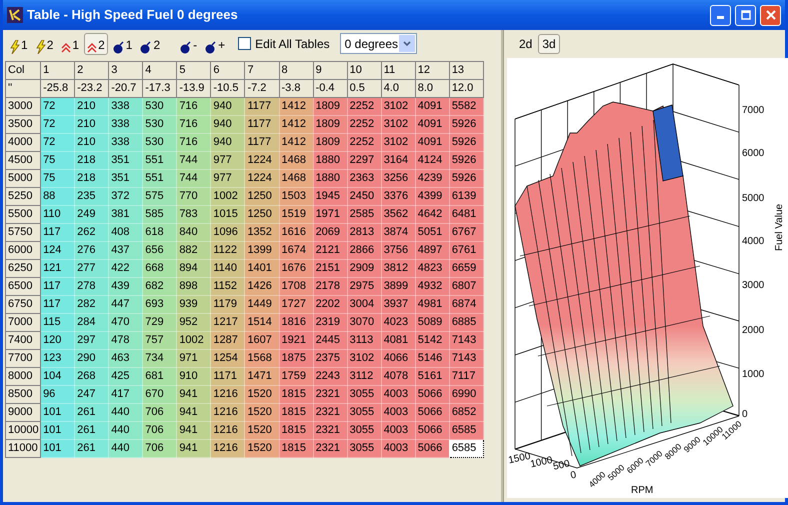 Image resolution: width=788 pixels, height=505 pixels. Describe the element at coordinates (466, 251) in the screenshot. I see `table-cell: 6761` at that location.